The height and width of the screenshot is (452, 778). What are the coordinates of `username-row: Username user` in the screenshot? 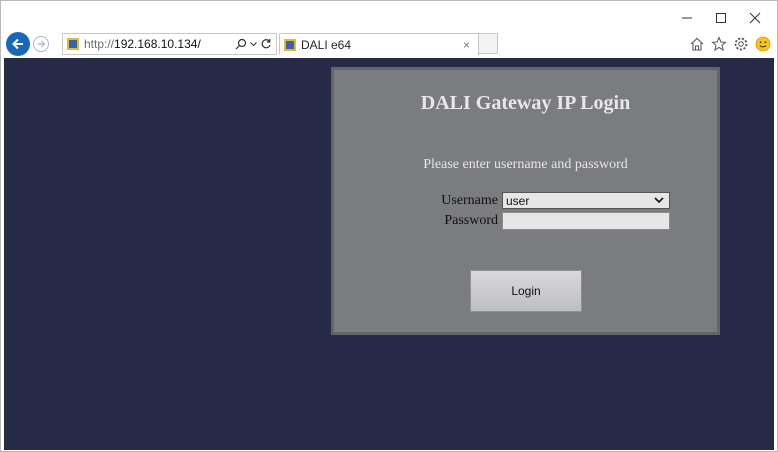 It's located at (525, 201).